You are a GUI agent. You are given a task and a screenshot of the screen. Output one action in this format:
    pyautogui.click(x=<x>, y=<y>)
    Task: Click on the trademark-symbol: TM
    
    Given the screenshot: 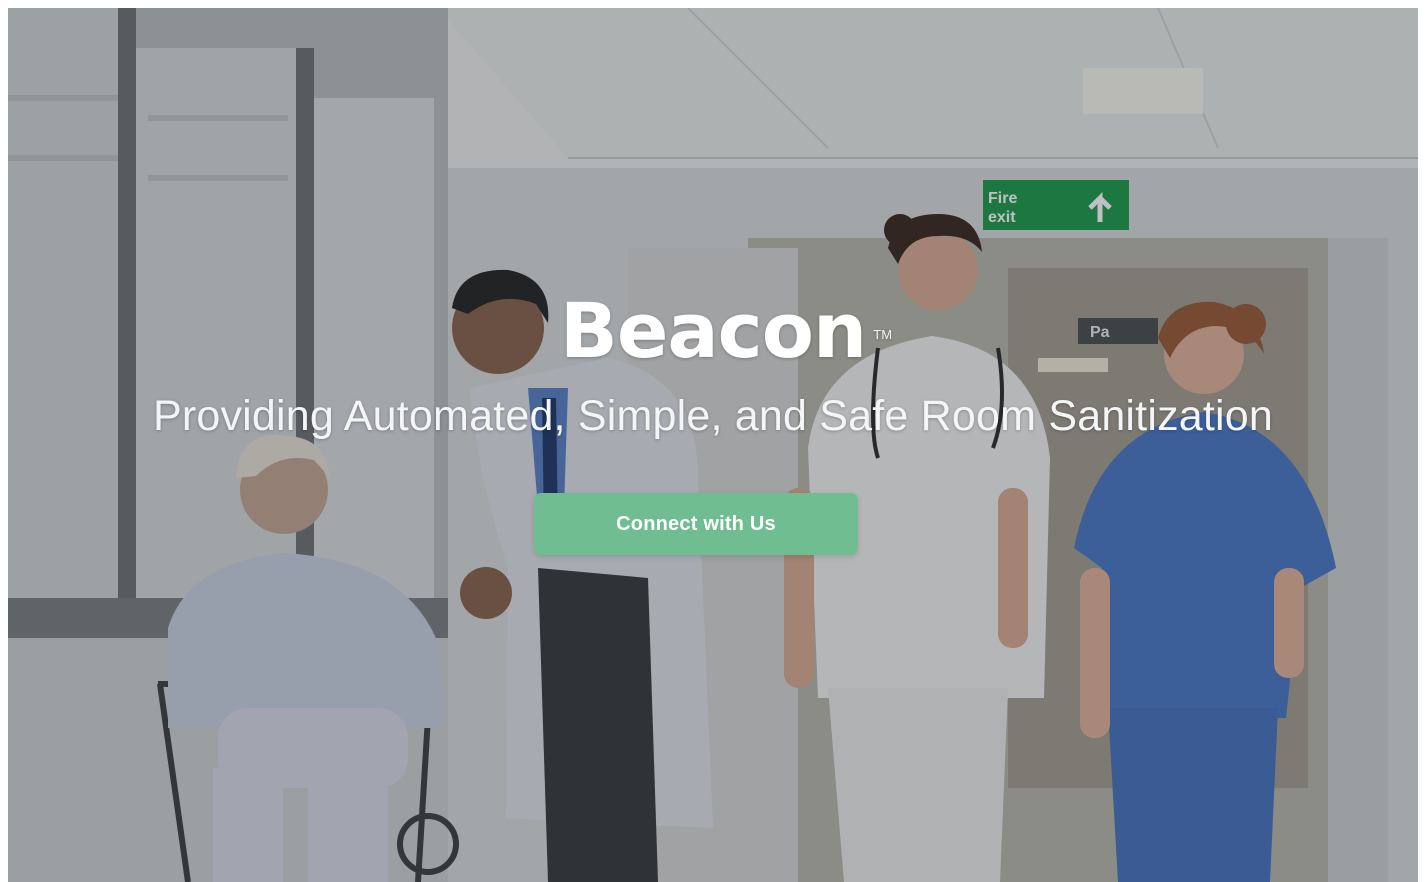 What is the action you would take?
    pyautogui.click(x=883, y=334)
    